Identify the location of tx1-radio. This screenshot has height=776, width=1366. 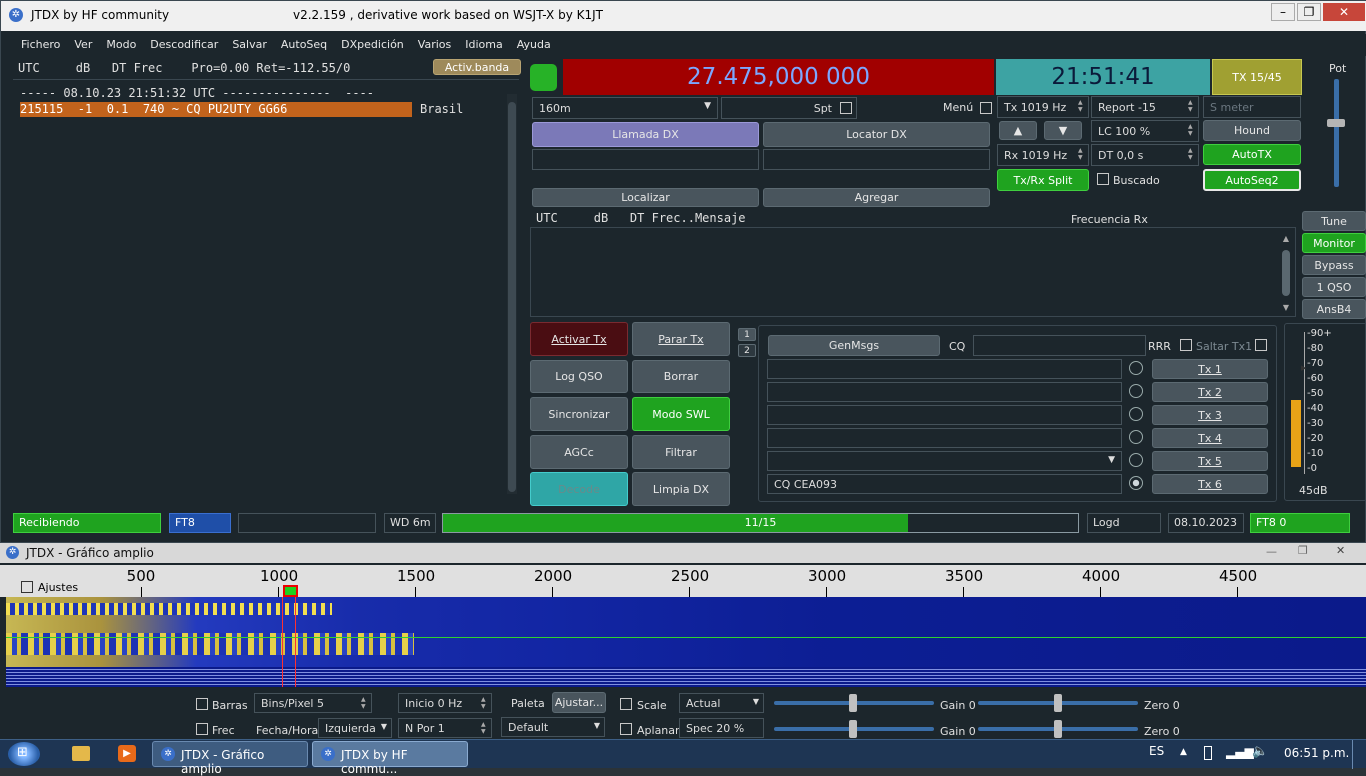
(1136, 368).